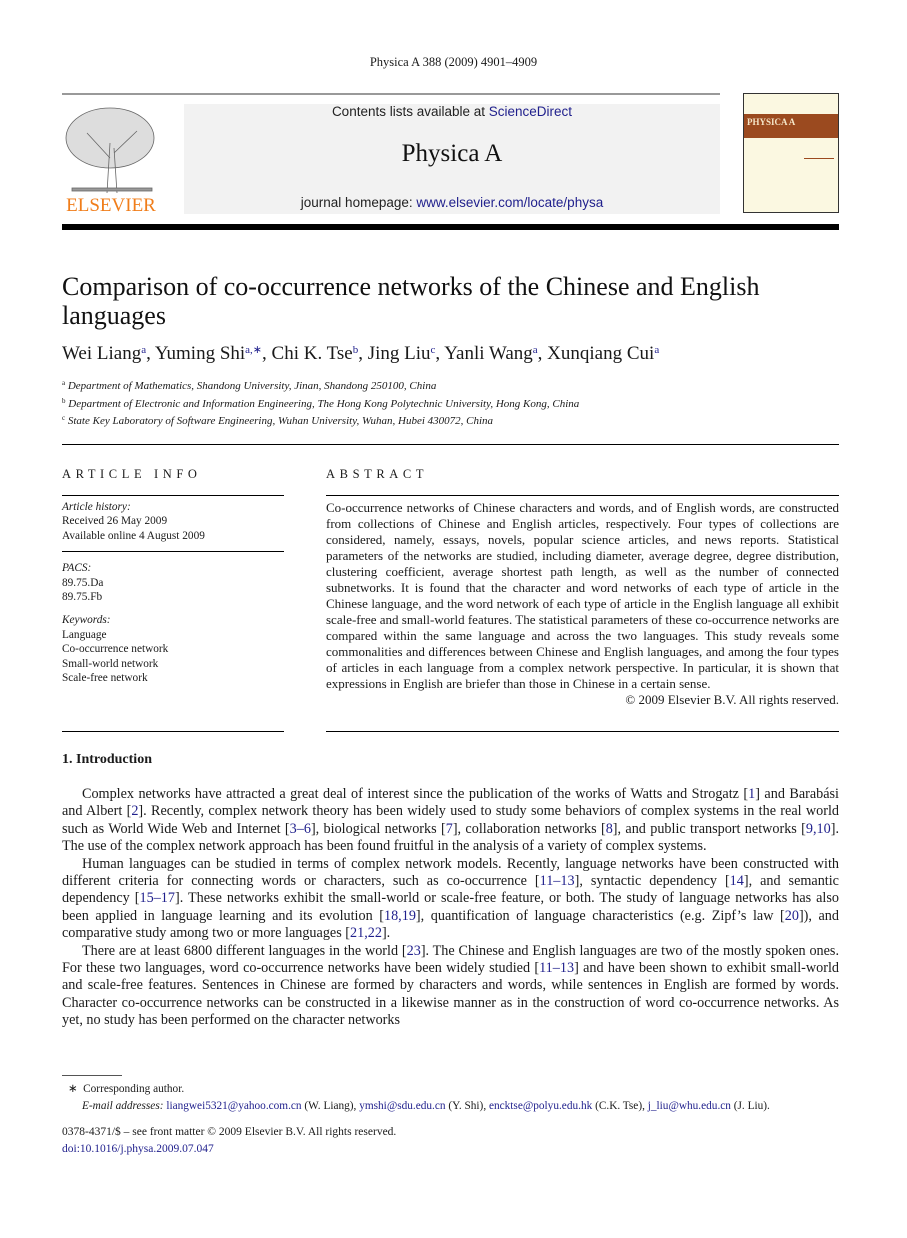  I want to click on citation-link: 2, so click(134, 811).